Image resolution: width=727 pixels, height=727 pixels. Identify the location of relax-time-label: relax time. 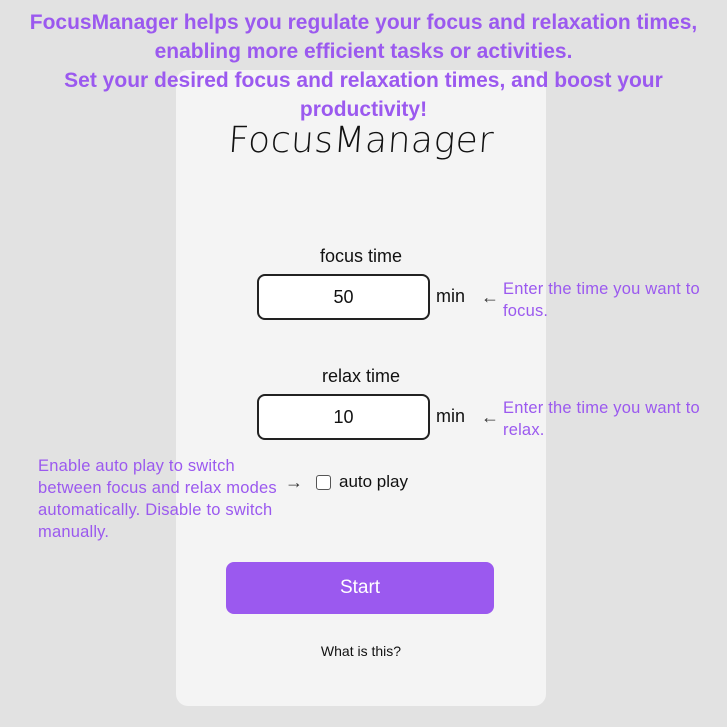
(361, 376).